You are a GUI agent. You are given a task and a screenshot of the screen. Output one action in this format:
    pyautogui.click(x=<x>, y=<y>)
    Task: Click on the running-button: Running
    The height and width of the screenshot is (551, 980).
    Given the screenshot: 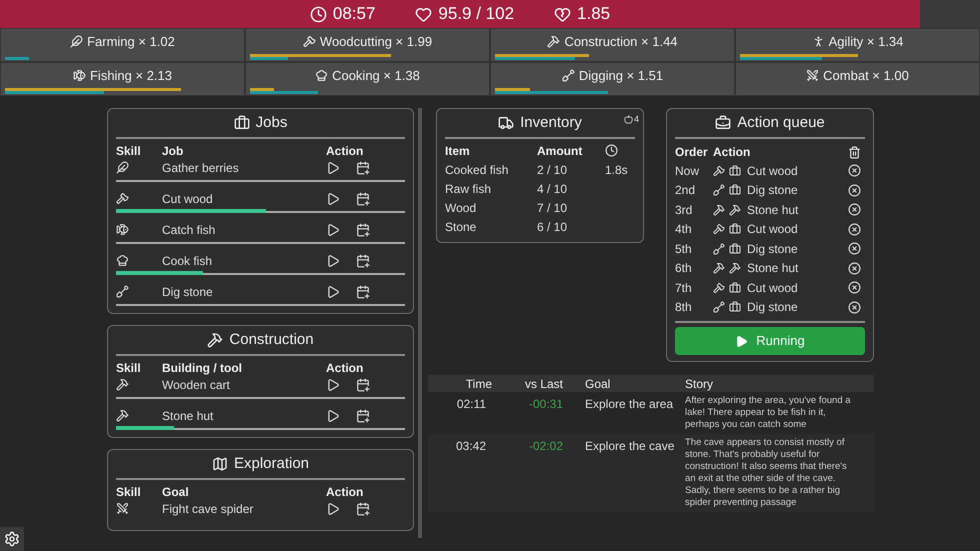 What is the action you would take?
    pyautogui.click(x=770, y=341)
    